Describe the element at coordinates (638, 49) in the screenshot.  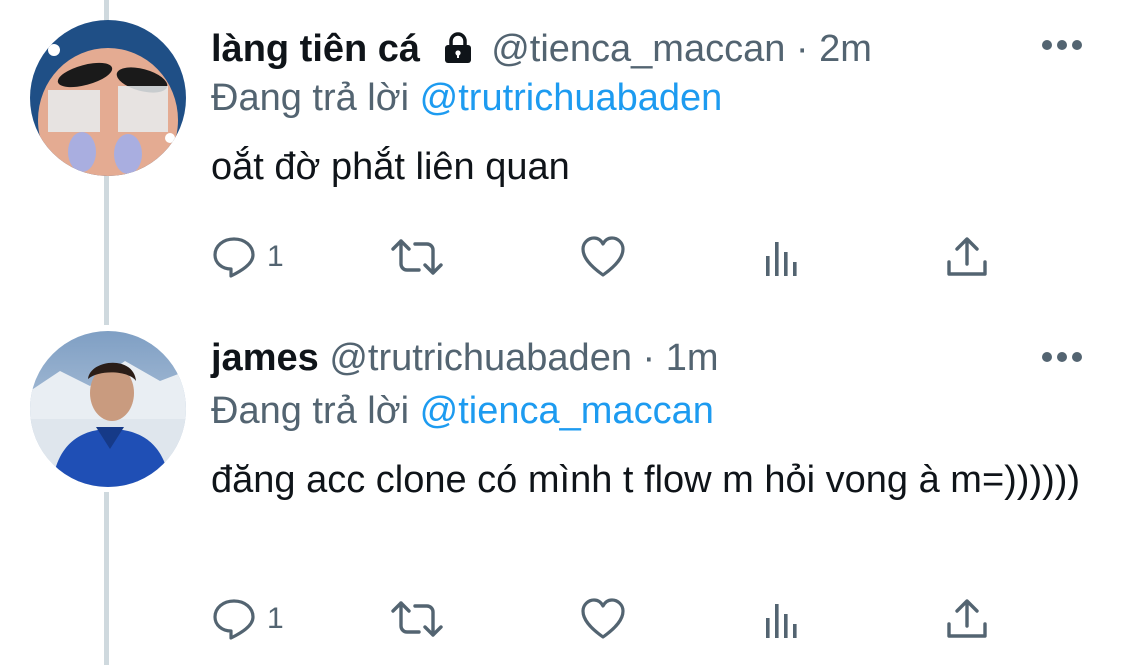
I see `user-handle: @tienca_maccan` at that location.